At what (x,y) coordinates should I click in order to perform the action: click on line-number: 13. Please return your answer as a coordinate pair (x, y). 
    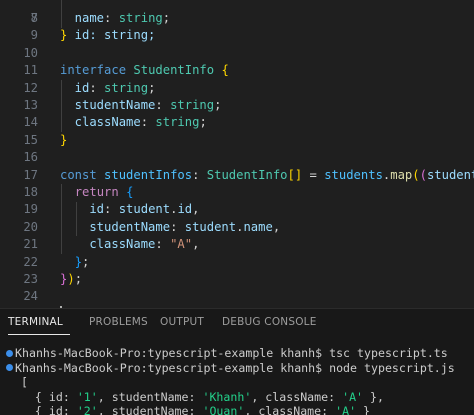
    Looking at the image, I should click on (30, 105).